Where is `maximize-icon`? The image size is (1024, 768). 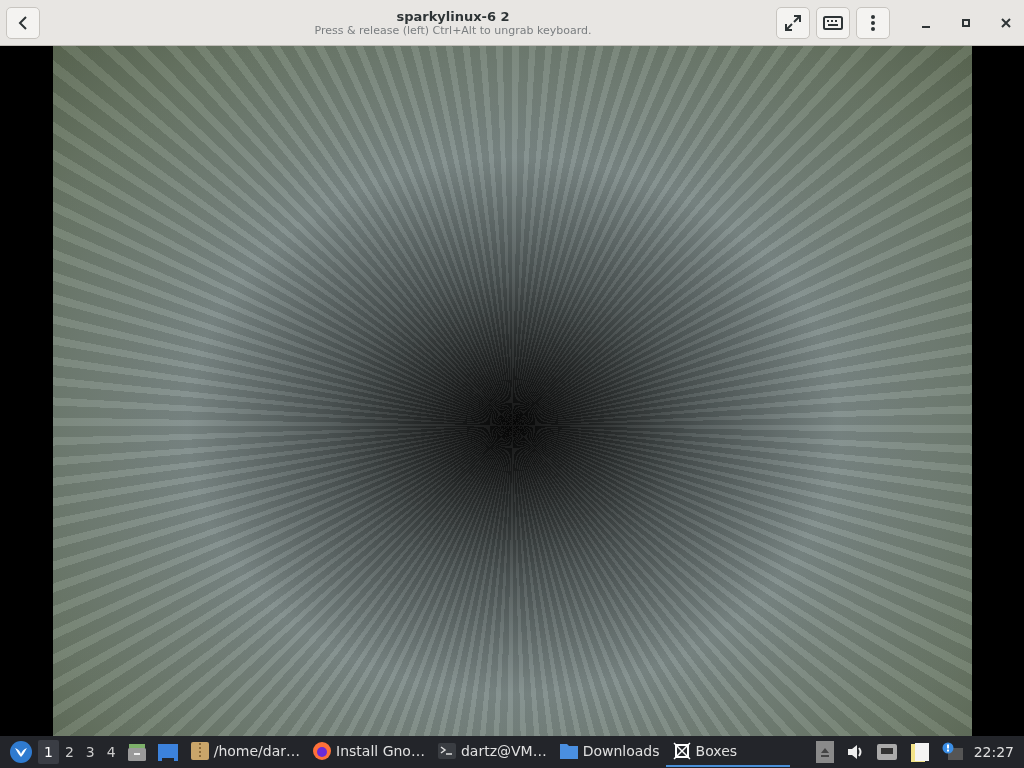
maximize-icon is located at coordinates (966, 22).